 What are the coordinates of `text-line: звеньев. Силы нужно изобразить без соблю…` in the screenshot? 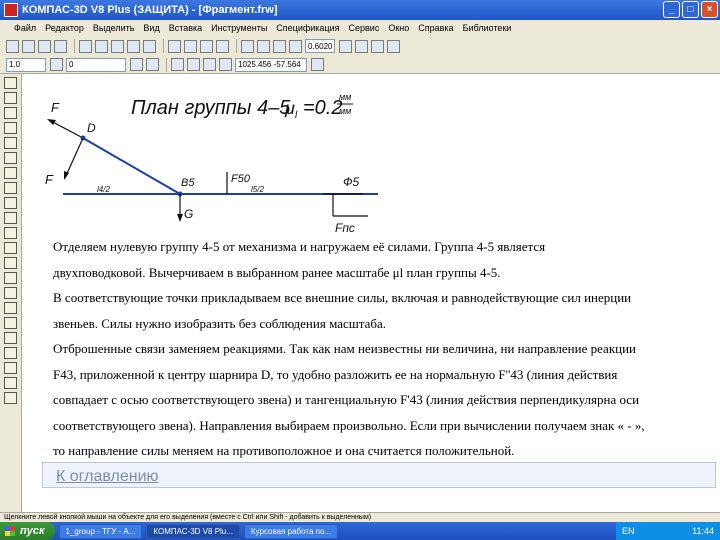 It's located at (220, 323).